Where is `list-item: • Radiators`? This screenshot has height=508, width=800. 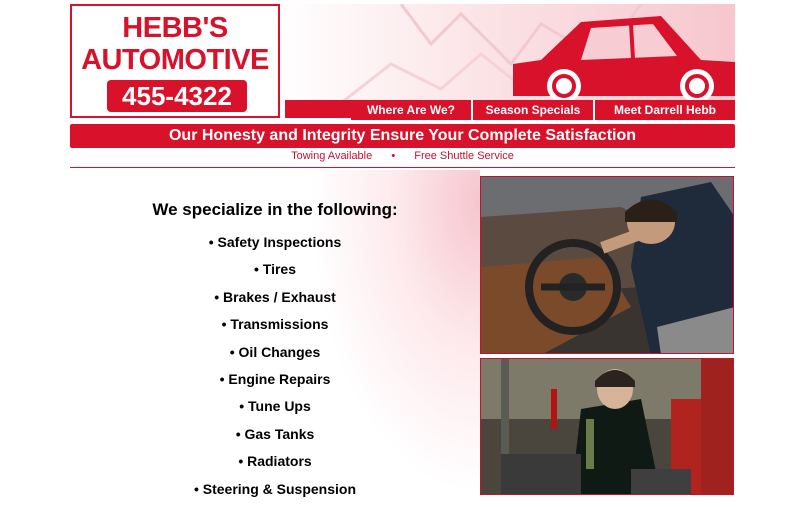
list-item: • Radiators is located at coordinates (275, 461).